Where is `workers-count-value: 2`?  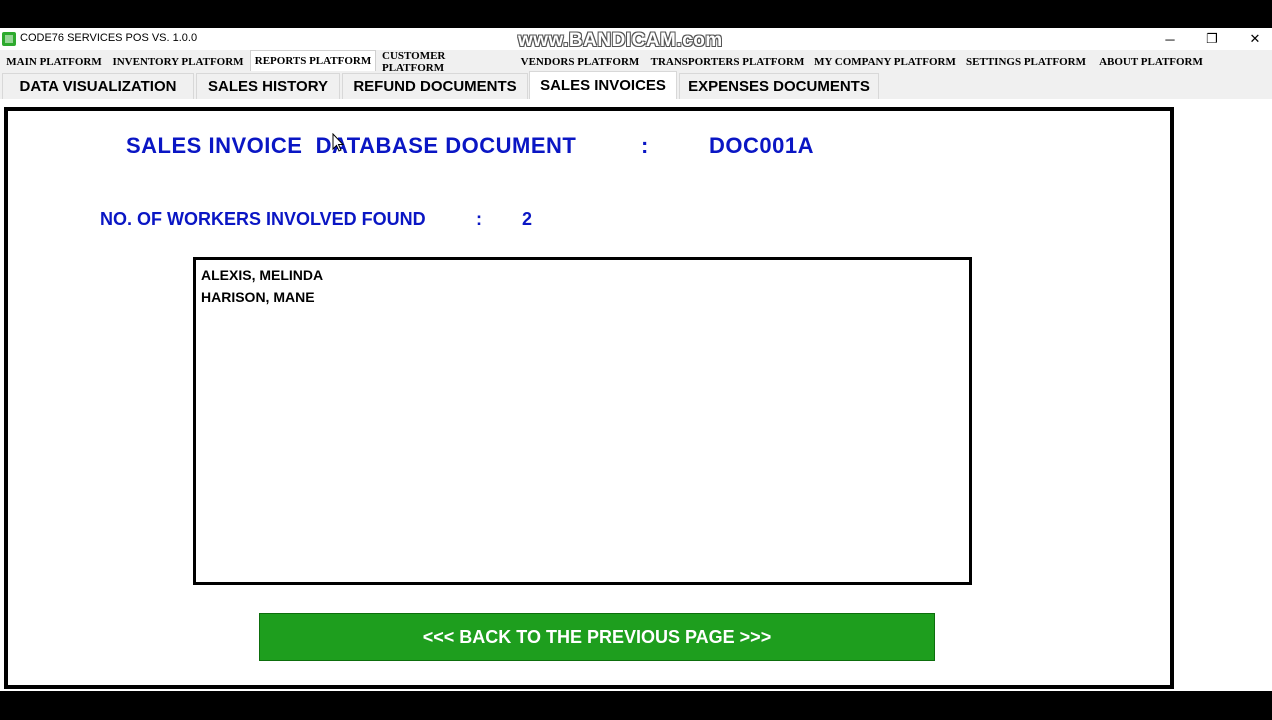 workers-count-value: 2 is located at coordinates (527, 219).